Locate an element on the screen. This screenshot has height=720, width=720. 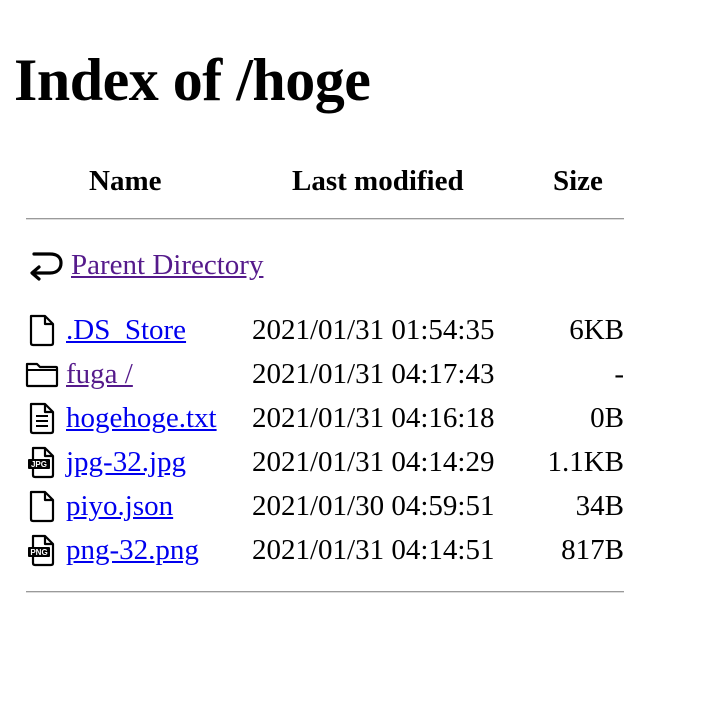
file-row: PNG png-32.png 2021/01/31 04:14:51 817B is located at coordinates (360, 554).